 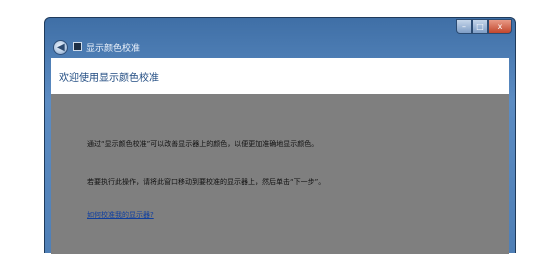 I want to click on header-panel: 欢迎使用显示颜色校准, so click(x=280, y=76).